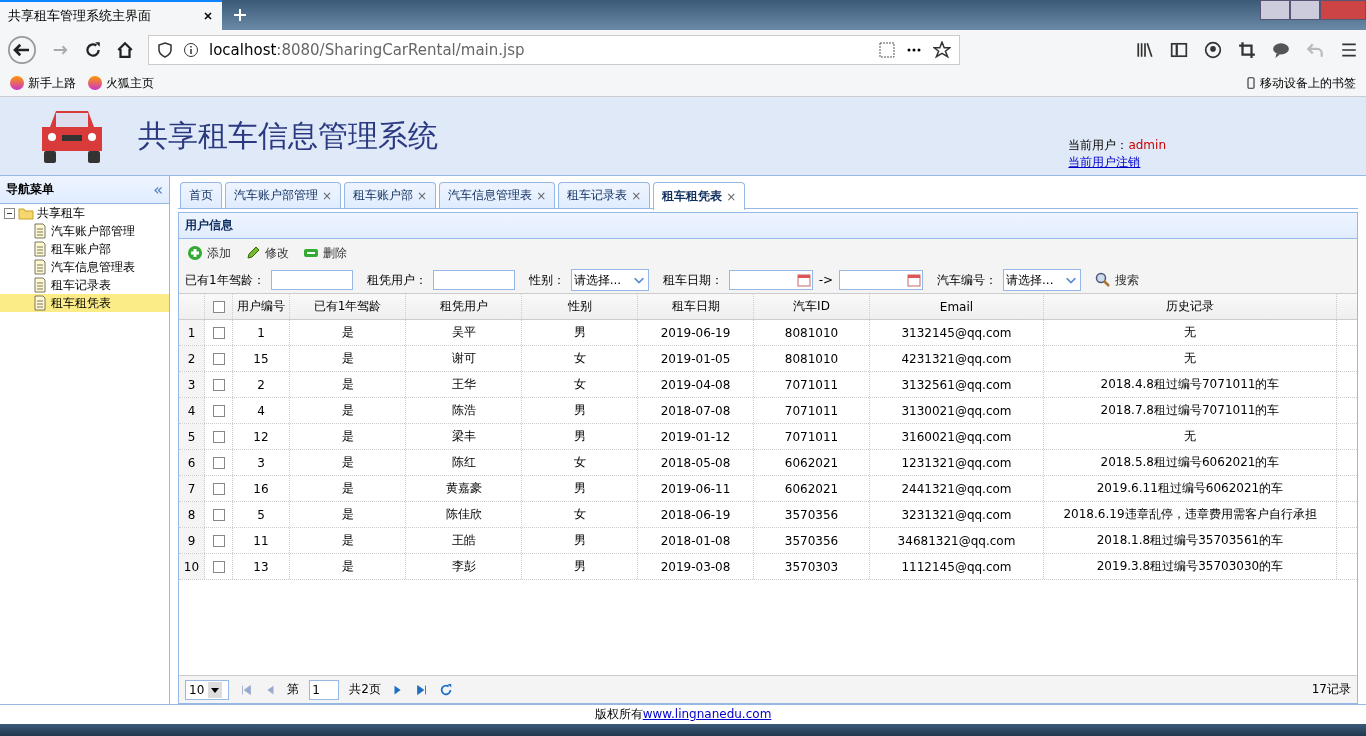 This screenshot has height=736, width=1366. I want to click on table-cell: 2019-06-11, so click(696, 488).